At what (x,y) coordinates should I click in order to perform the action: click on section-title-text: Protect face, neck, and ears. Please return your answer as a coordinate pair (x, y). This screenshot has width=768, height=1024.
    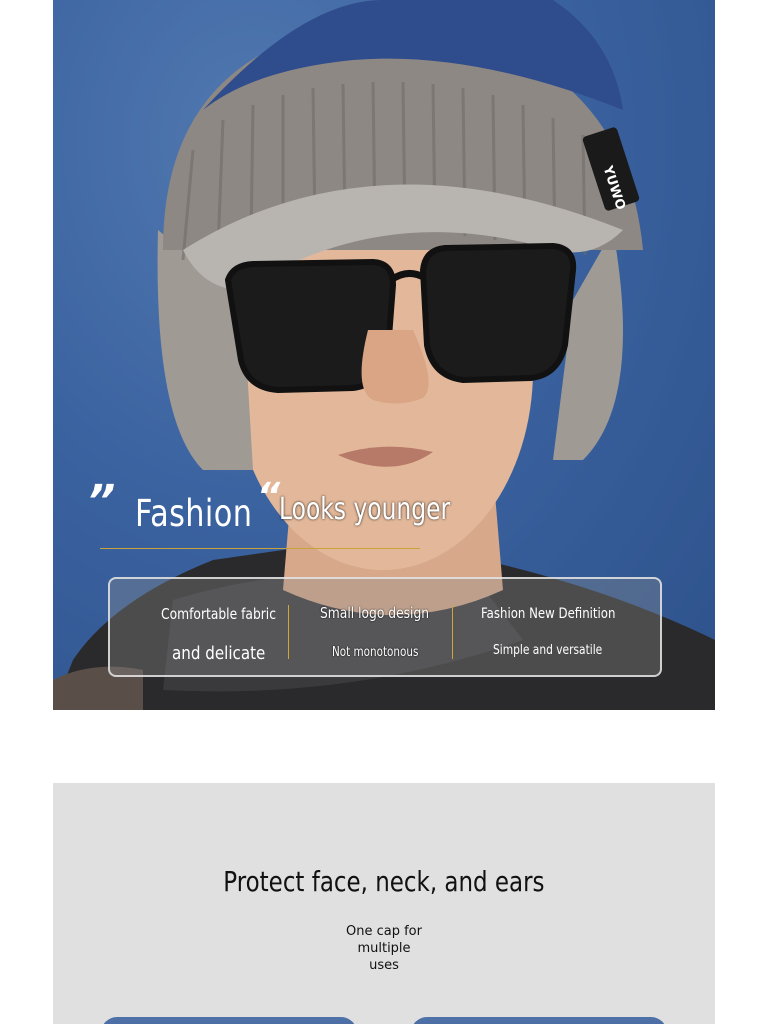
    Looking at the image, I should click on (384, 881).